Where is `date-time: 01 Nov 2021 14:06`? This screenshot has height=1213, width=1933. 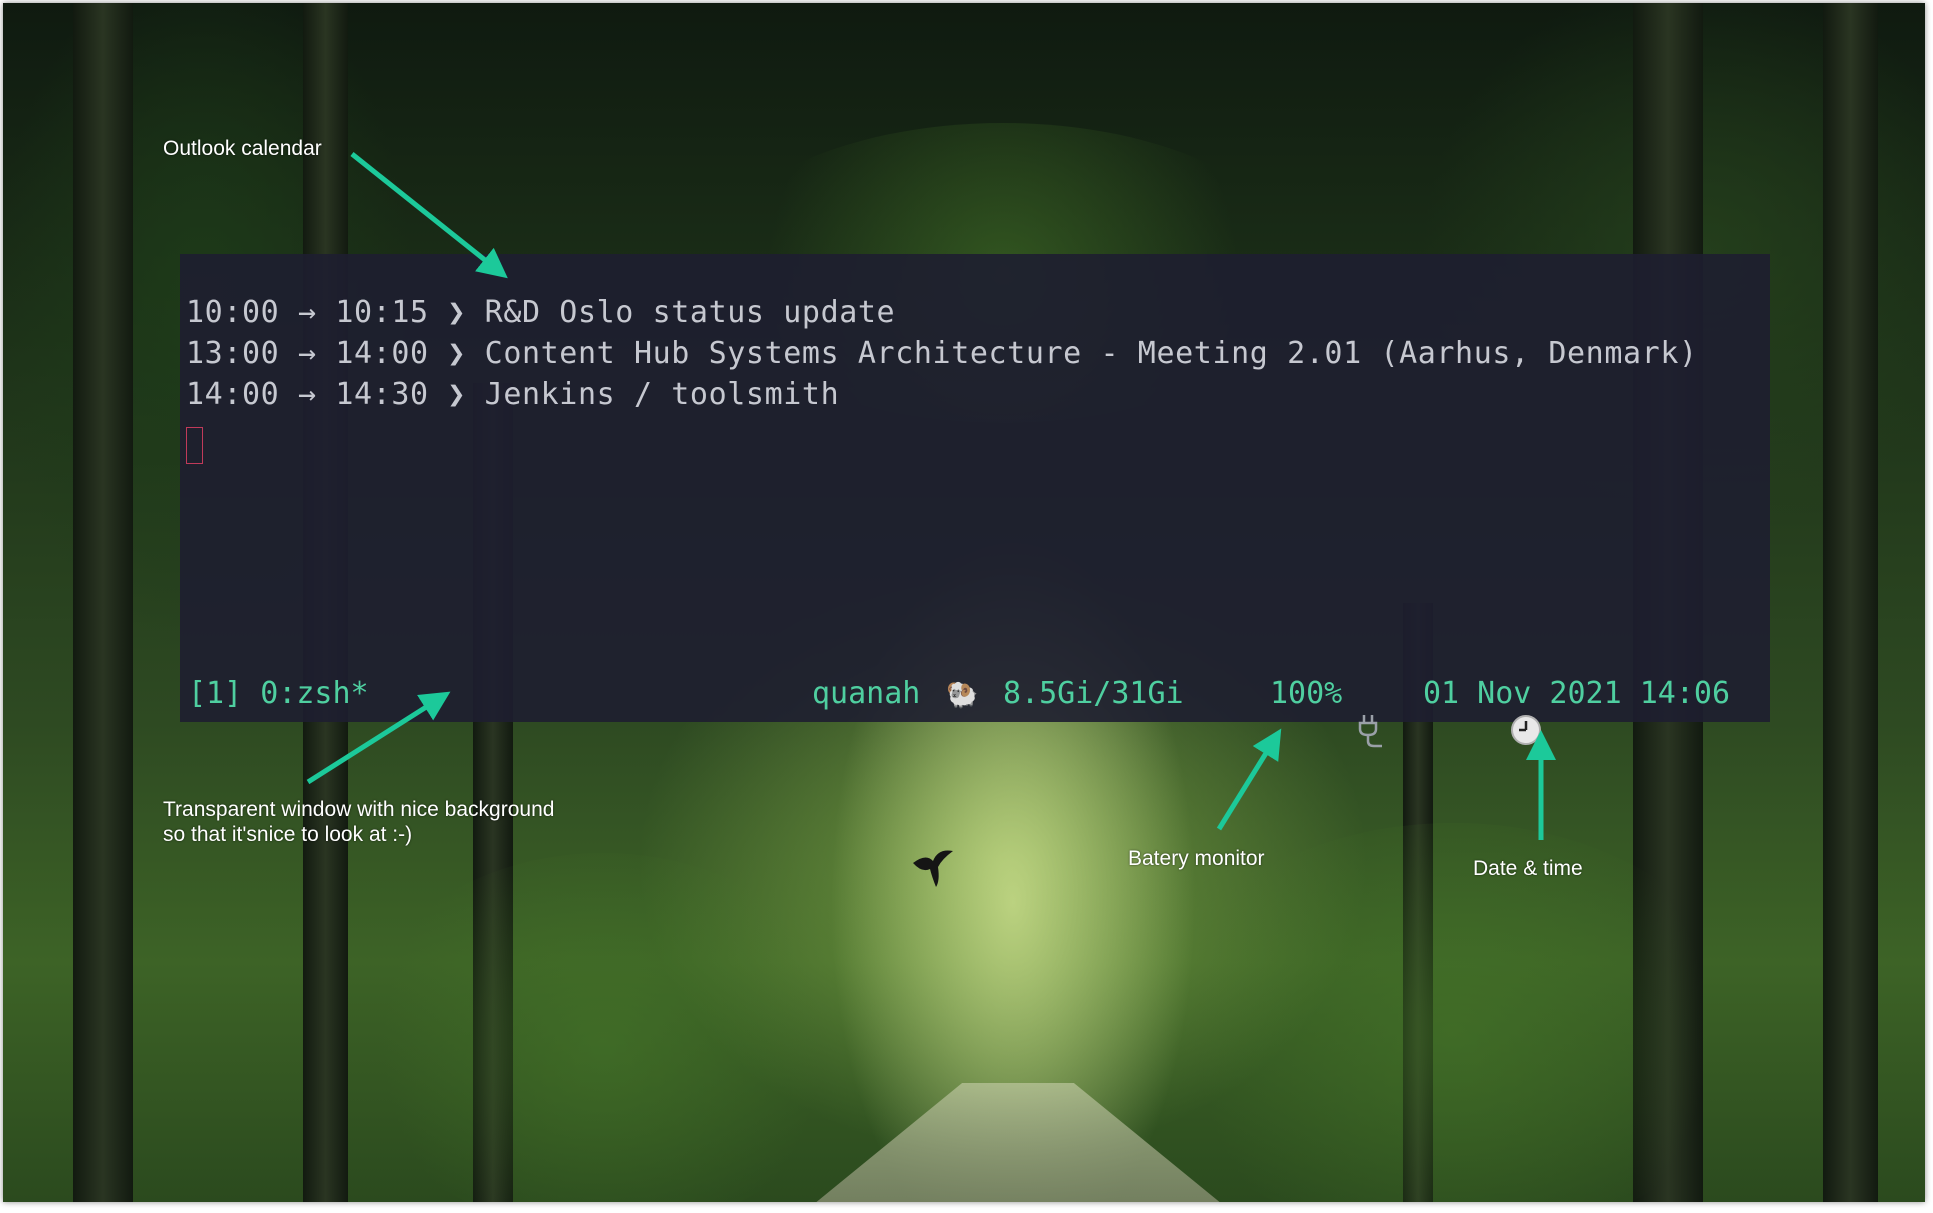
date-time: 01 Nov 2021 14:06 is located at coordinates (1577, 693).